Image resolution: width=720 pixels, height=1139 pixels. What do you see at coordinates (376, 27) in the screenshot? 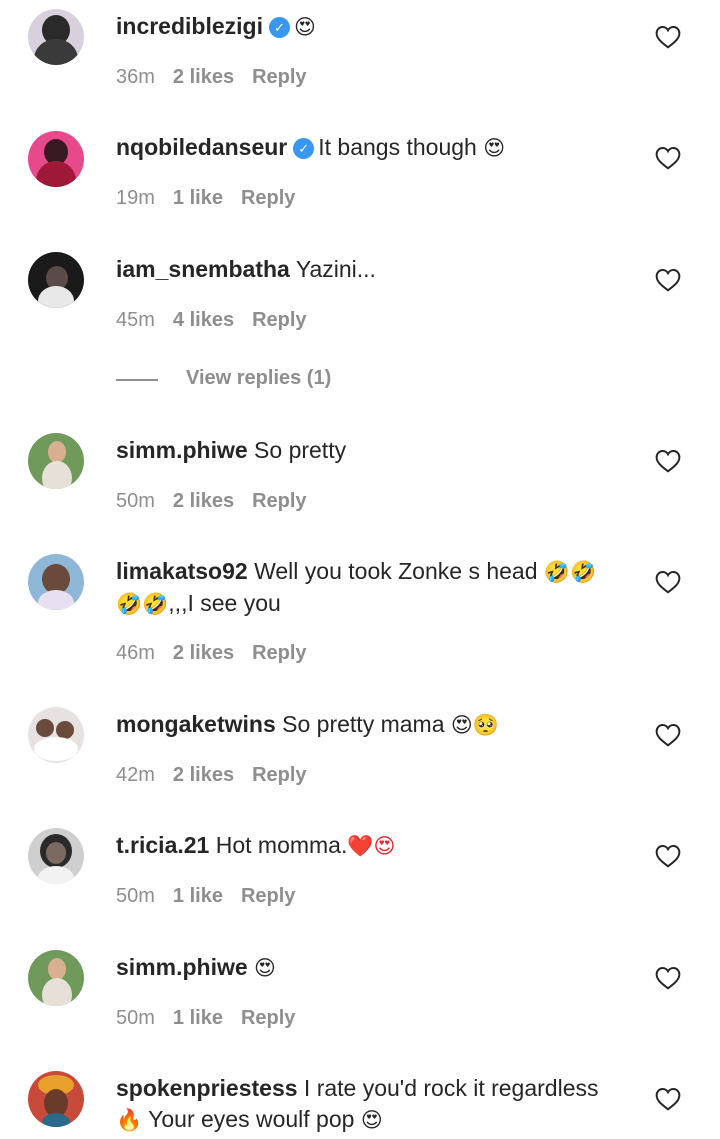
I see `comment-text: incrediblezigi ✓ 😍` at bounding box center [376, 27].